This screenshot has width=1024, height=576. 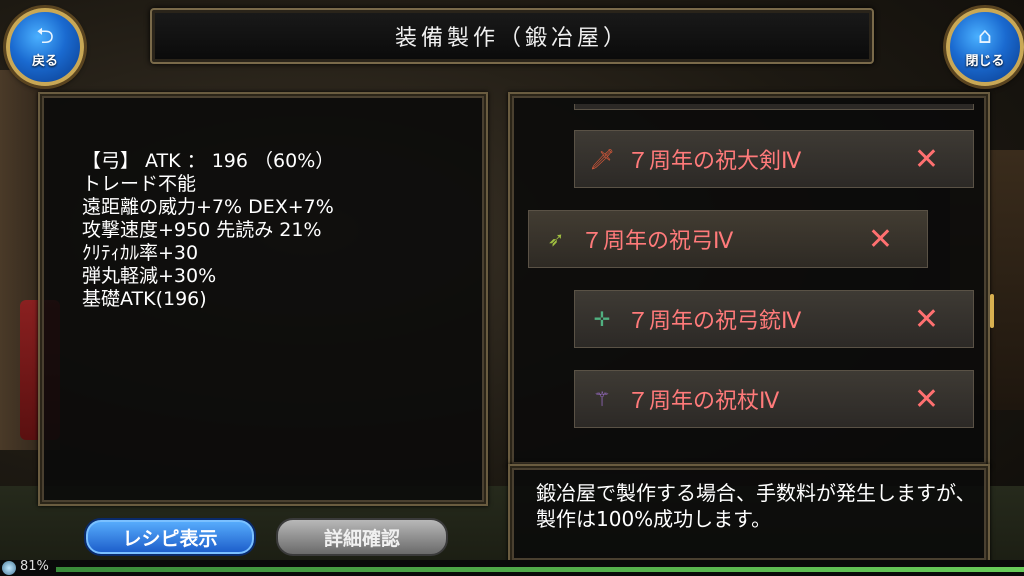 I want to click on recipe-item-name: ７周年の祝大剣Ⅳ, so click(x=714, y=161).